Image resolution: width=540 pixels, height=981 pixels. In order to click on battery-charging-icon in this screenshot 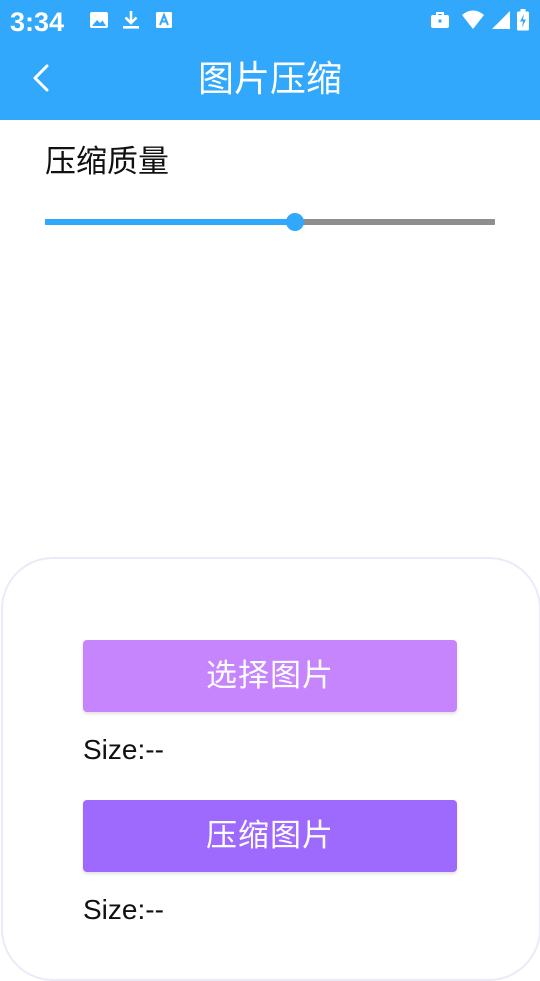, I will do `click(523, 20)`.